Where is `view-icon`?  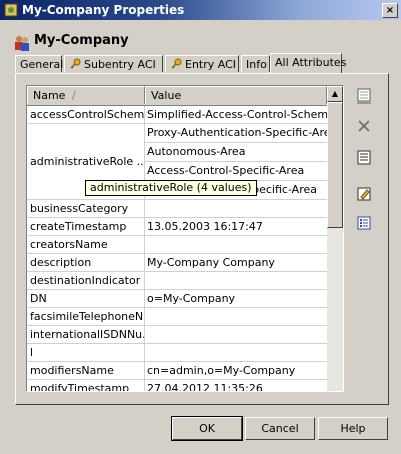 view-icon is located at coordinates (364, 96).